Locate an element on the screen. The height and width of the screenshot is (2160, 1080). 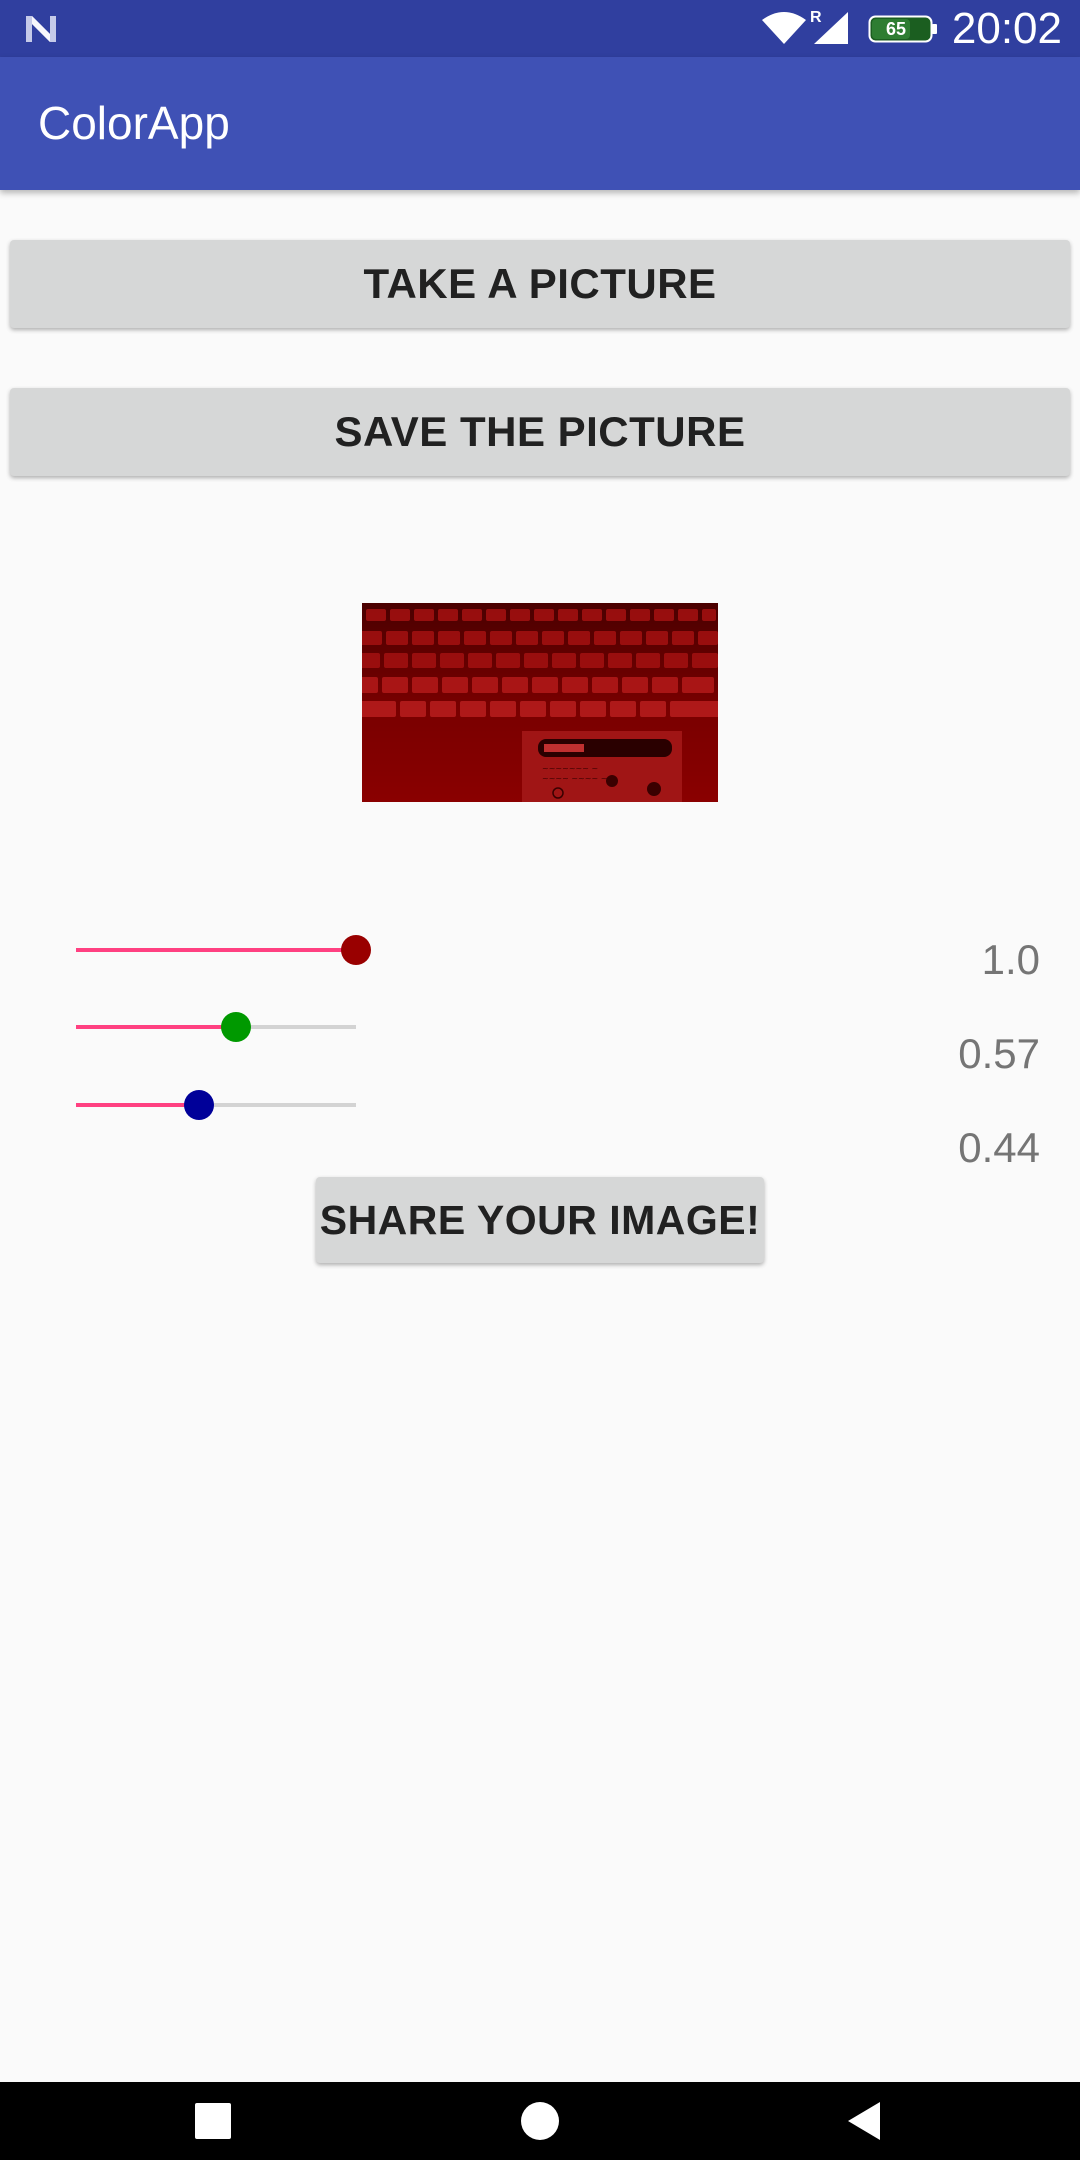
take-picture-button: TAKE A PICTURE is located at coordinates (540, 284).